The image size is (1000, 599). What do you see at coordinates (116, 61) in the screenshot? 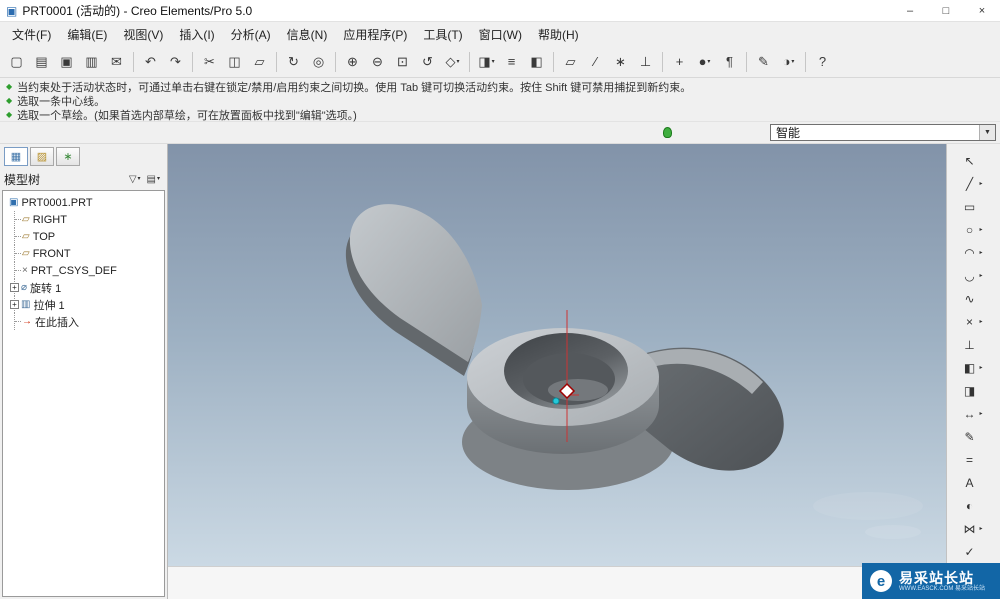
I see `email-button: ✉` at bounding box center [116, 61].